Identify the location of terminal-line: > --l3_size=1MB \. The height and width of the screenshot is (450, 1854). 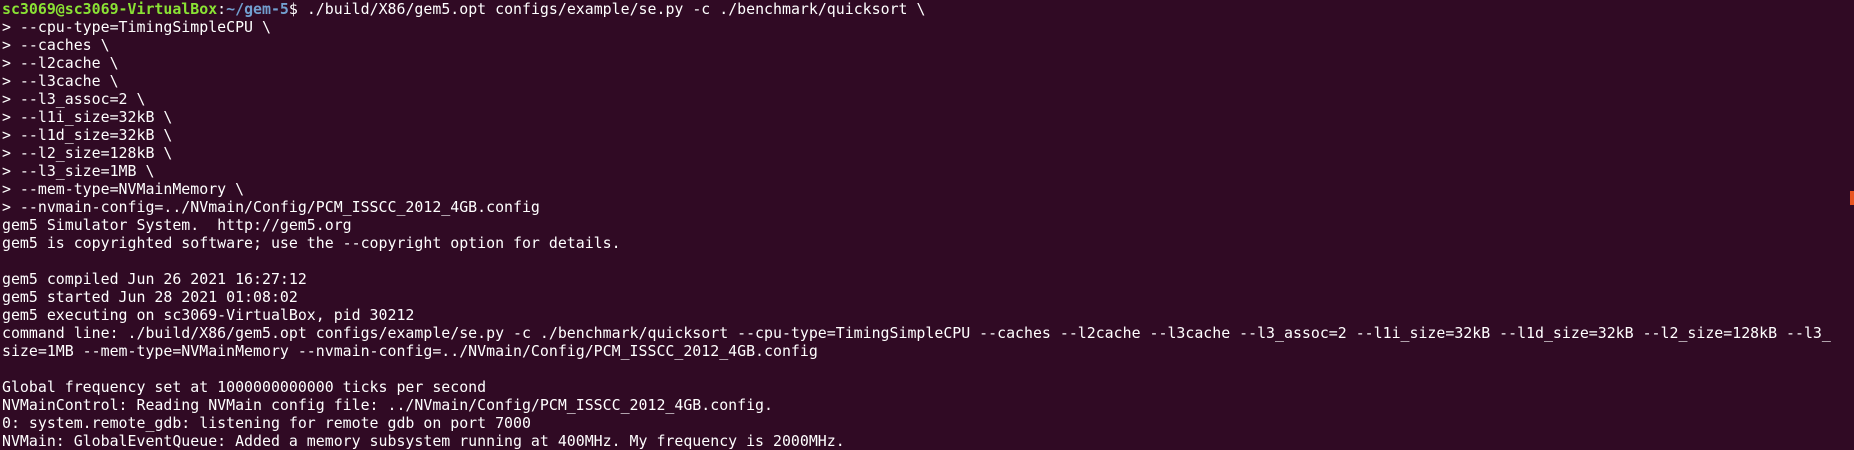
(78, 171).